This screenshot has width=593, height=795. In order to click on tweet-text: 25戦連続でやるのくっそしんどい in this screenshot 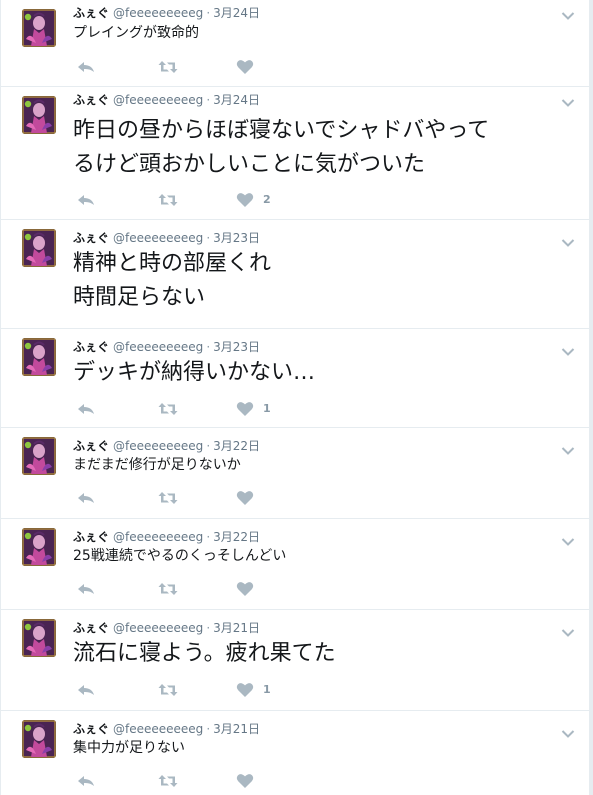, I will do `click(180, 556)`.